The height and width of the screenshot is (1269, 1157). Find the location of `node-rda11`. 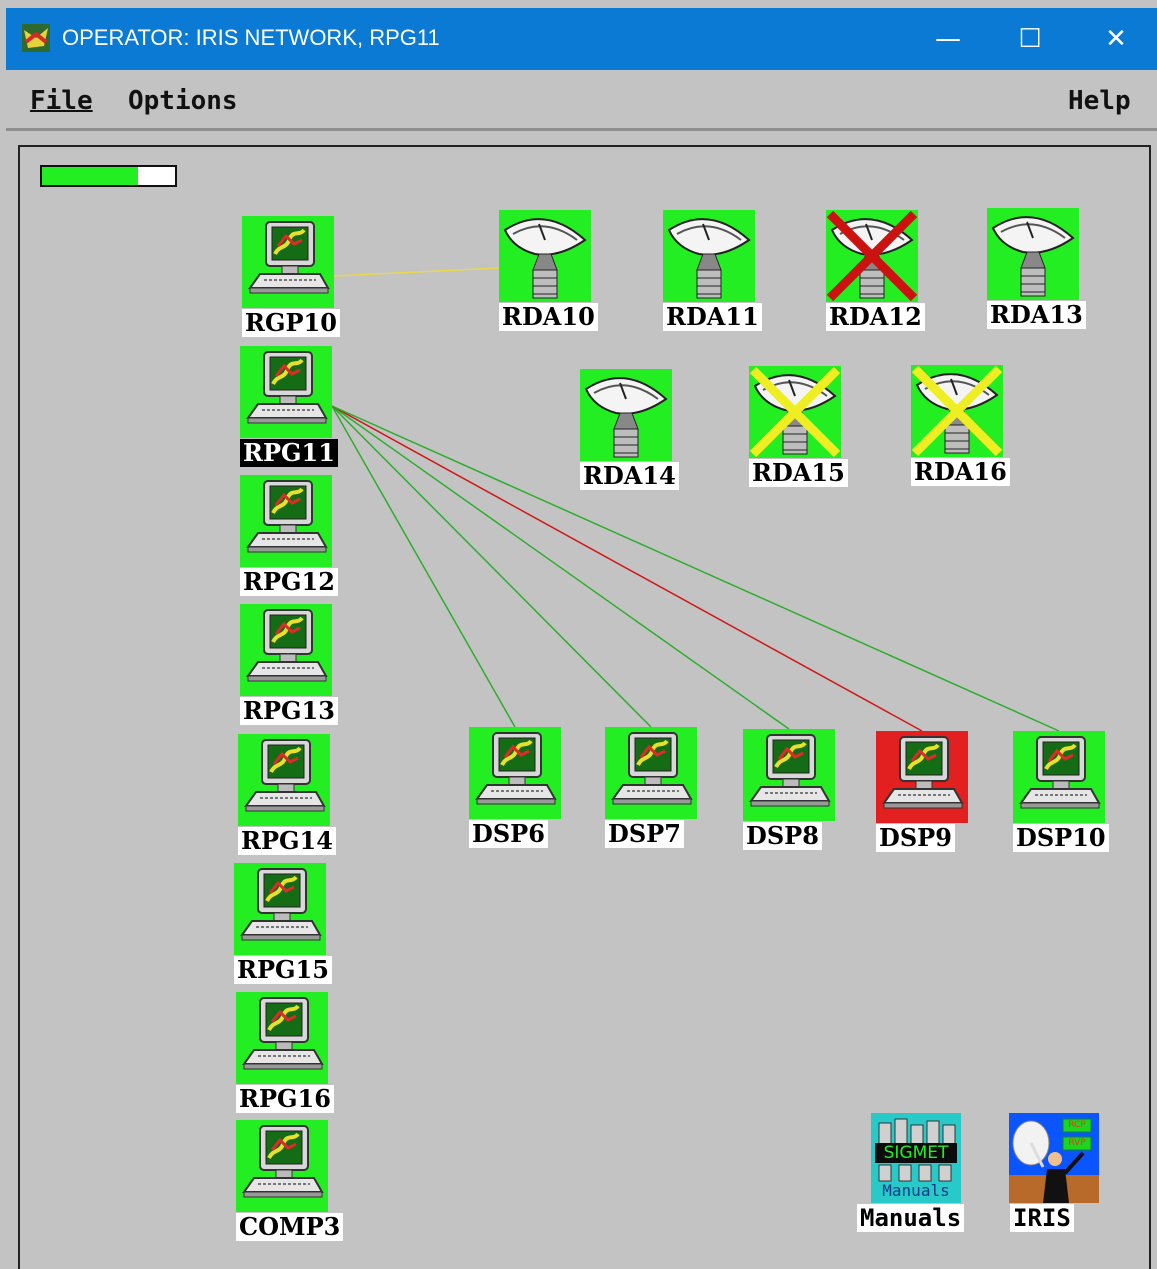

node-rda11 is located at coordinates (709, 256).